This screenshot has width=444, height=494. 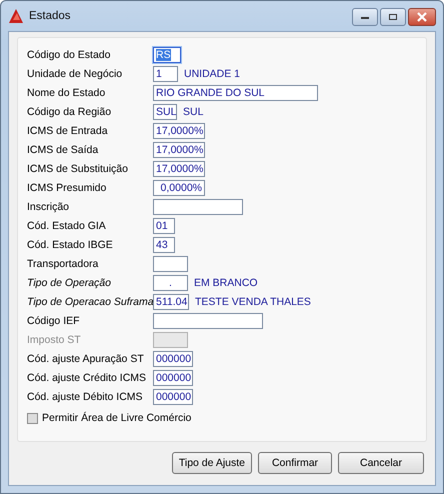 I want to click on field-label: ICMS de Substituição, so click(x=78, y=169).